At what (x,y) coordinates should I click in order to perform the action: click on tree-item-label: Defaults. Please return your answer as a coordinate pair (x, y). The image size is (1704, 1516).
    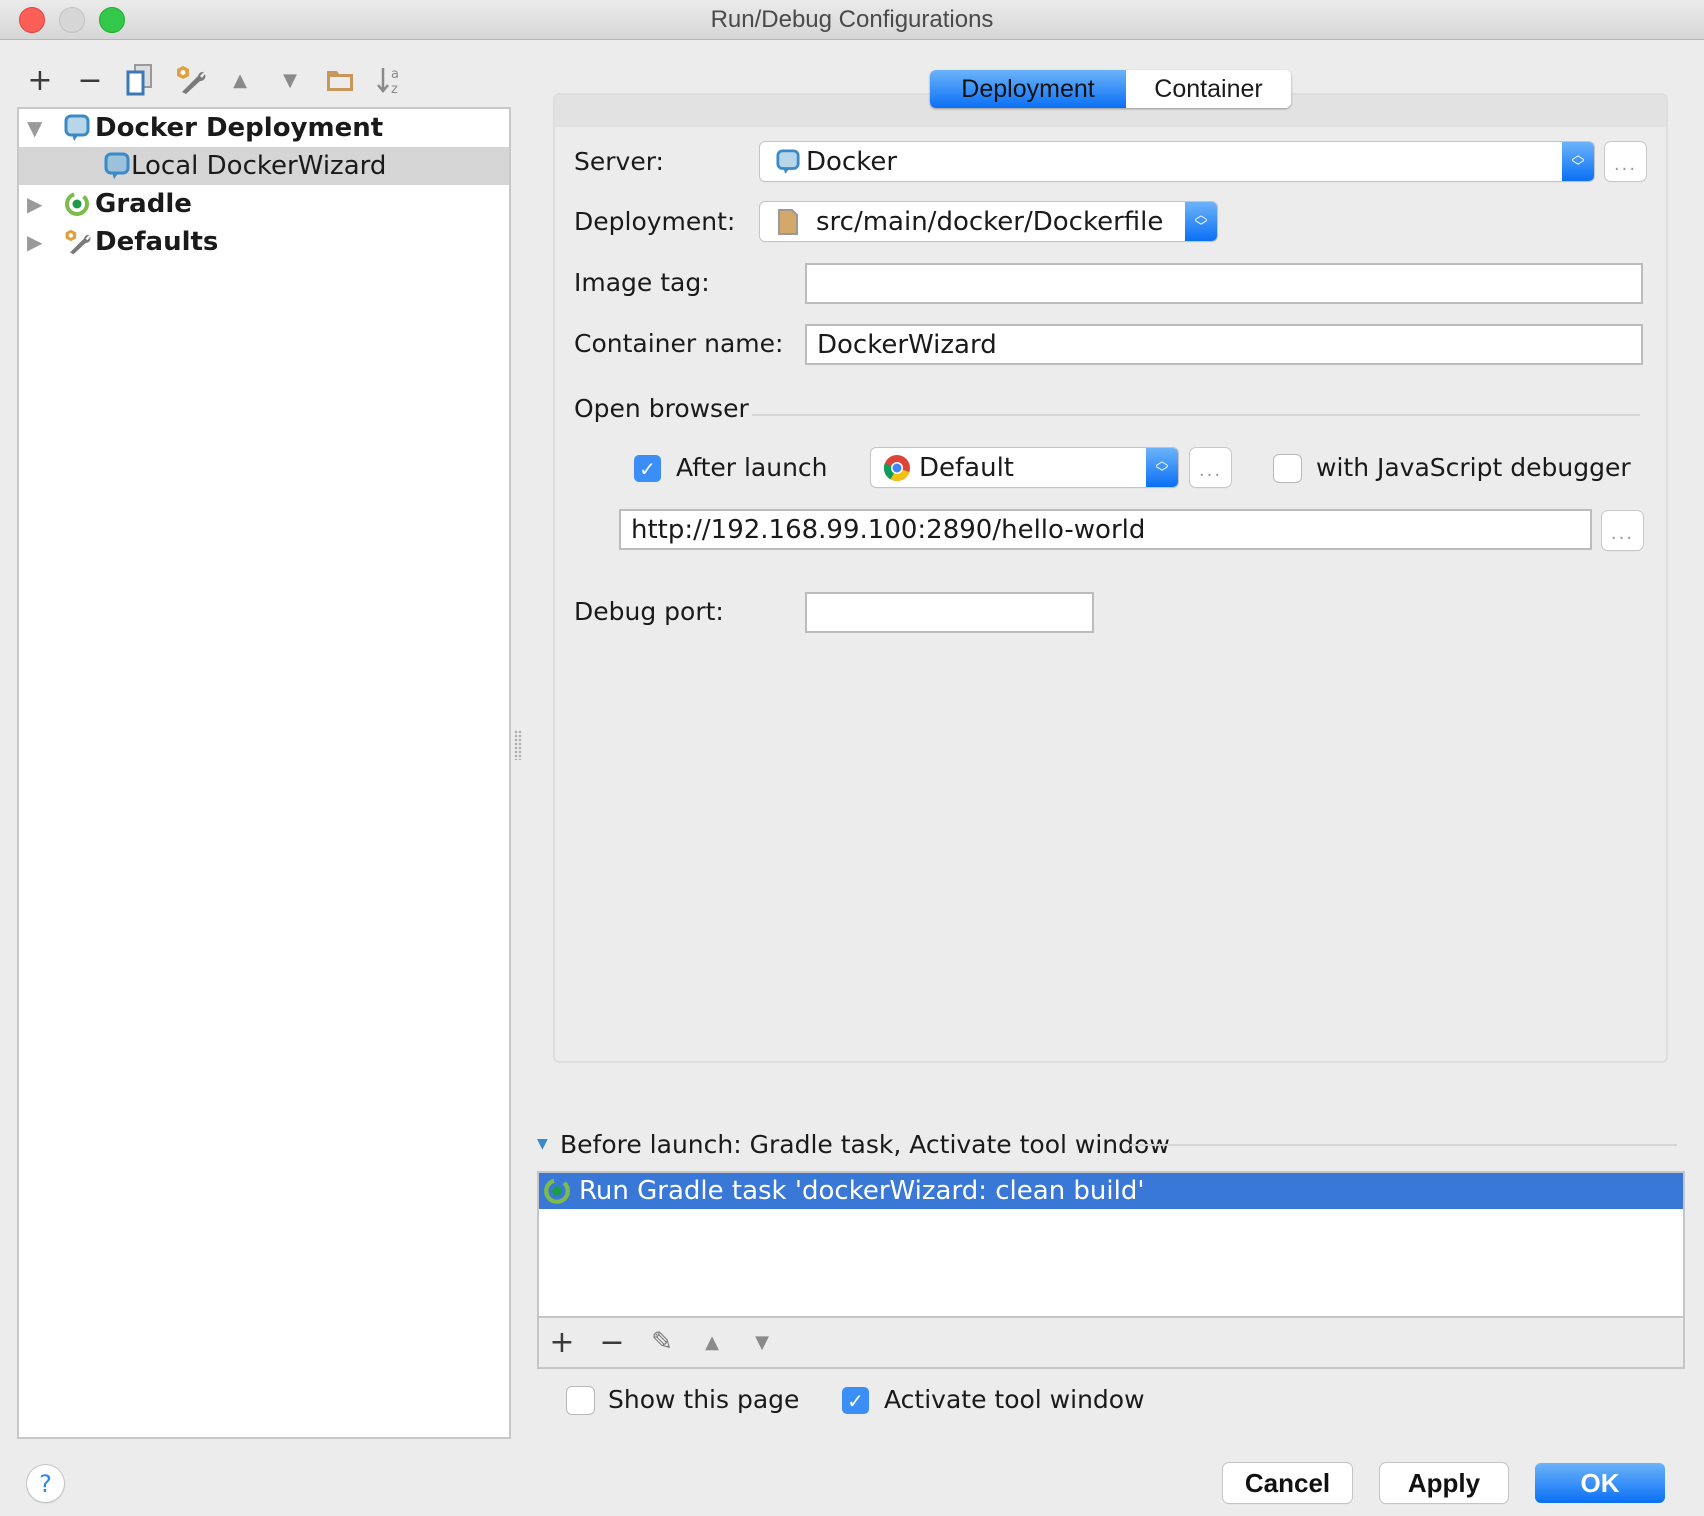
    Looking at the image, I should click on (157, 242).